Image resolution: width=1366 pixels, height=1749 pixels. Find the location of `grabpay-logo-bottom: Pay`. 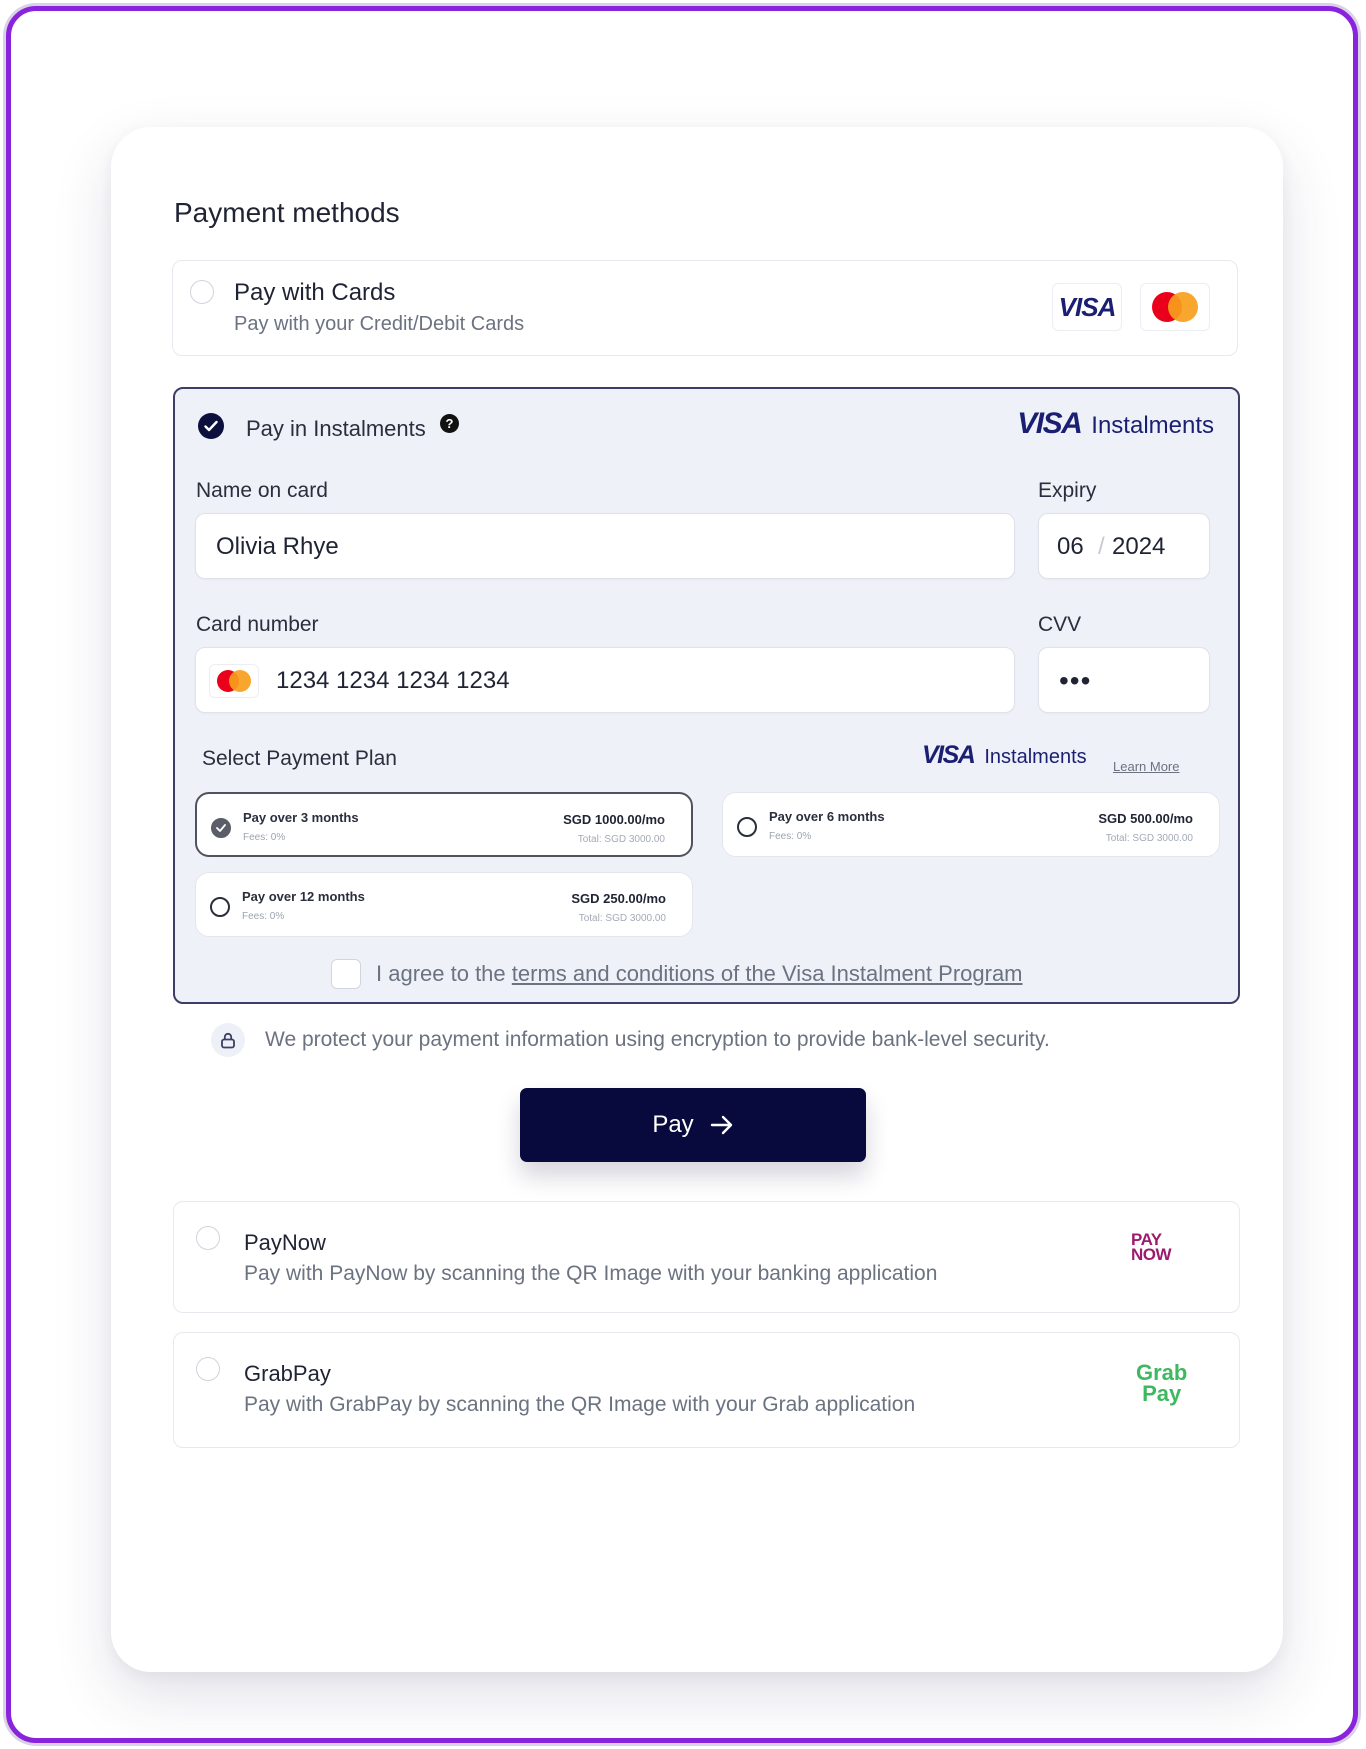

grabpay-logo-bottom: Pay is located at coordinates (1162, 1393).